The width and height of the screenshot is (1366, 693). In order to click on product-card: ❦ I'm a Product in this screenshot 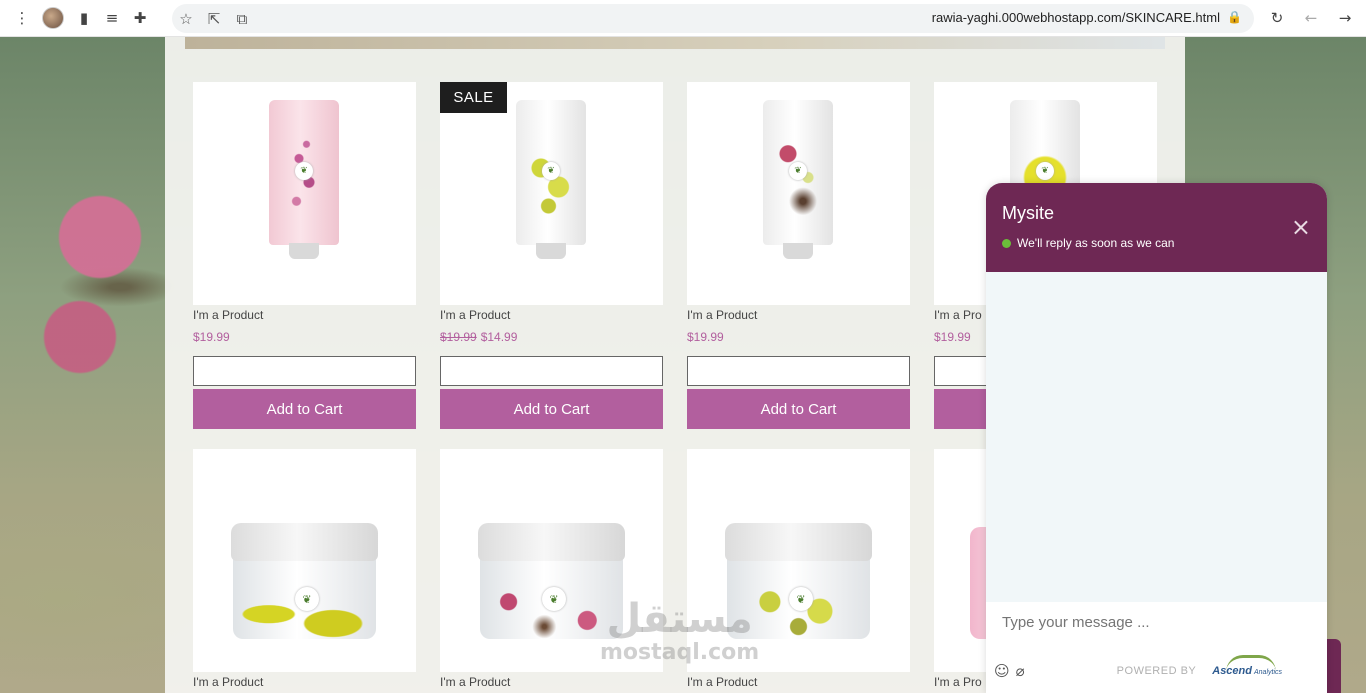, I will do `click(304, 571)`.